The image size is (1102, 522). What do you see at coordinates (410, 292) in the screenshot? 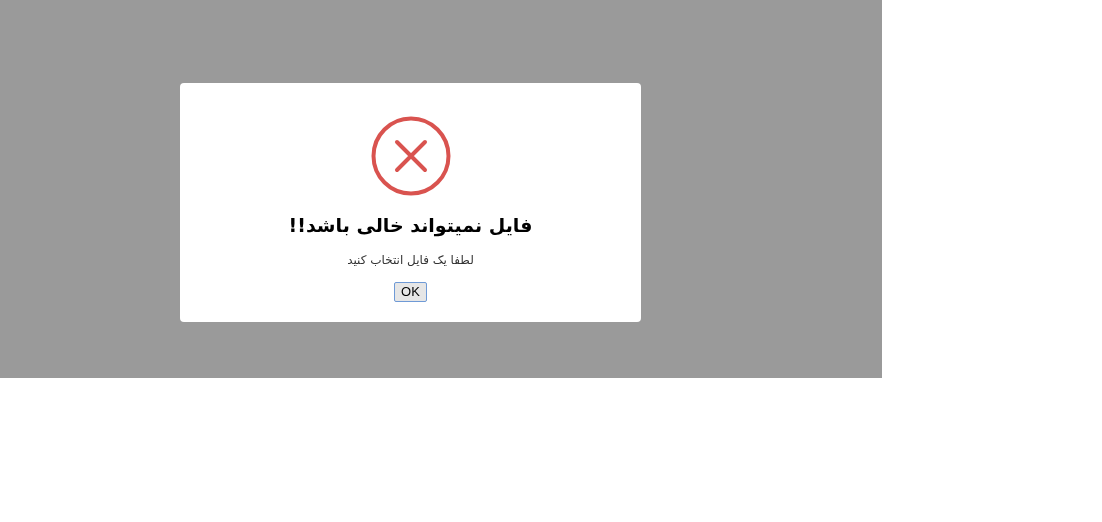
I see `ok-button: OK` at bounding box center [410, 292].